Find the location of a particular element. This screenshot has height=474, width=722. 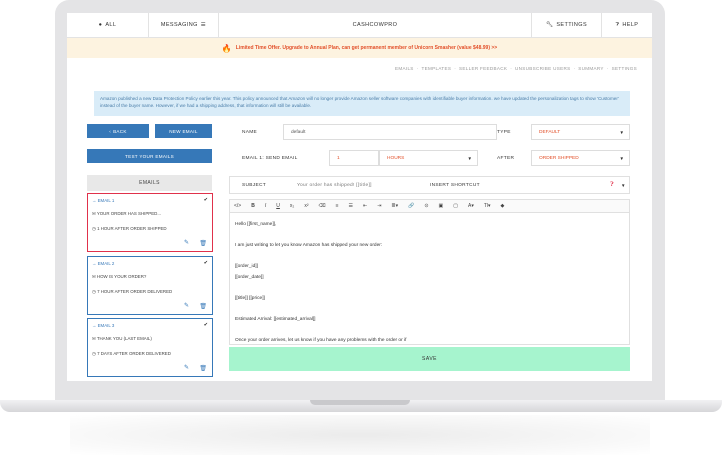

emoji-icon: ⊙ is located at coordinates (426, 206).